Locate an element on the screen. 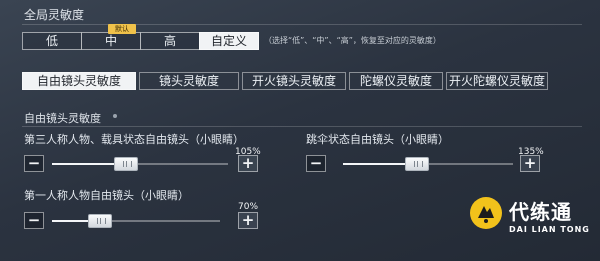 The image size is (600, 261). preset-high-button: 高 is located at coordinates (170, 41).